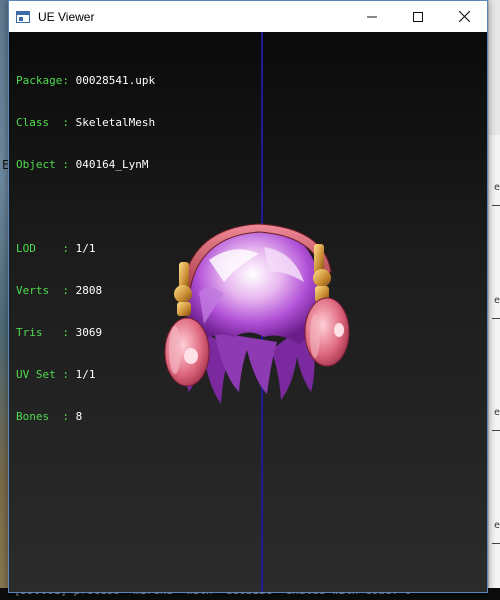 This screenshot has height=600, width=500. I want to click on maximize-button, so click(418, 16).